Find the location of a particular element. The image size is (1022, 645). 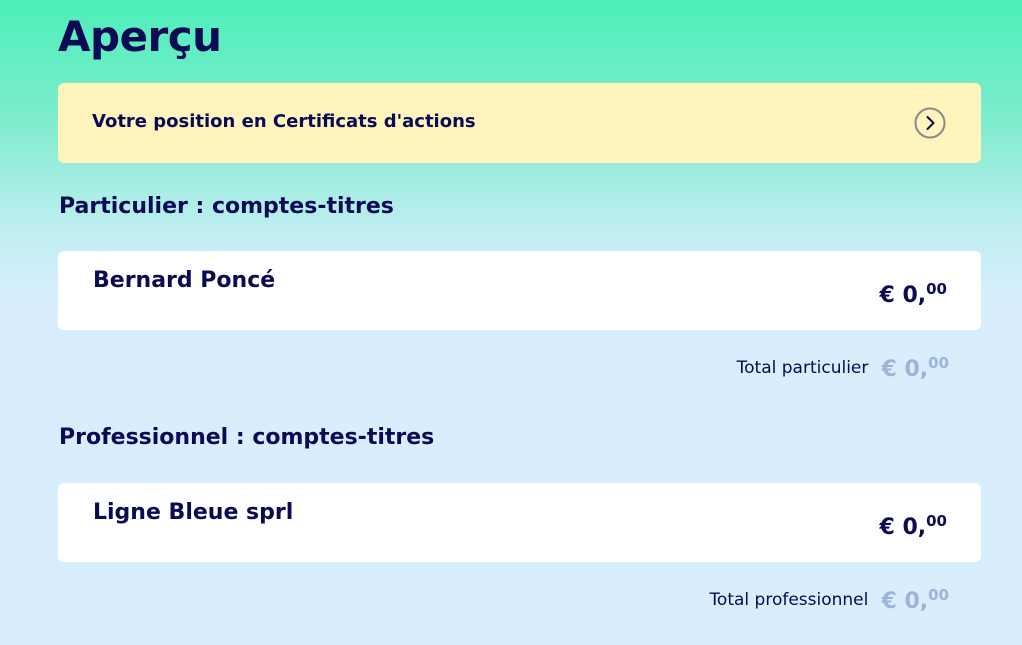

chevron-right-icon is located at coordinates (930, 123).